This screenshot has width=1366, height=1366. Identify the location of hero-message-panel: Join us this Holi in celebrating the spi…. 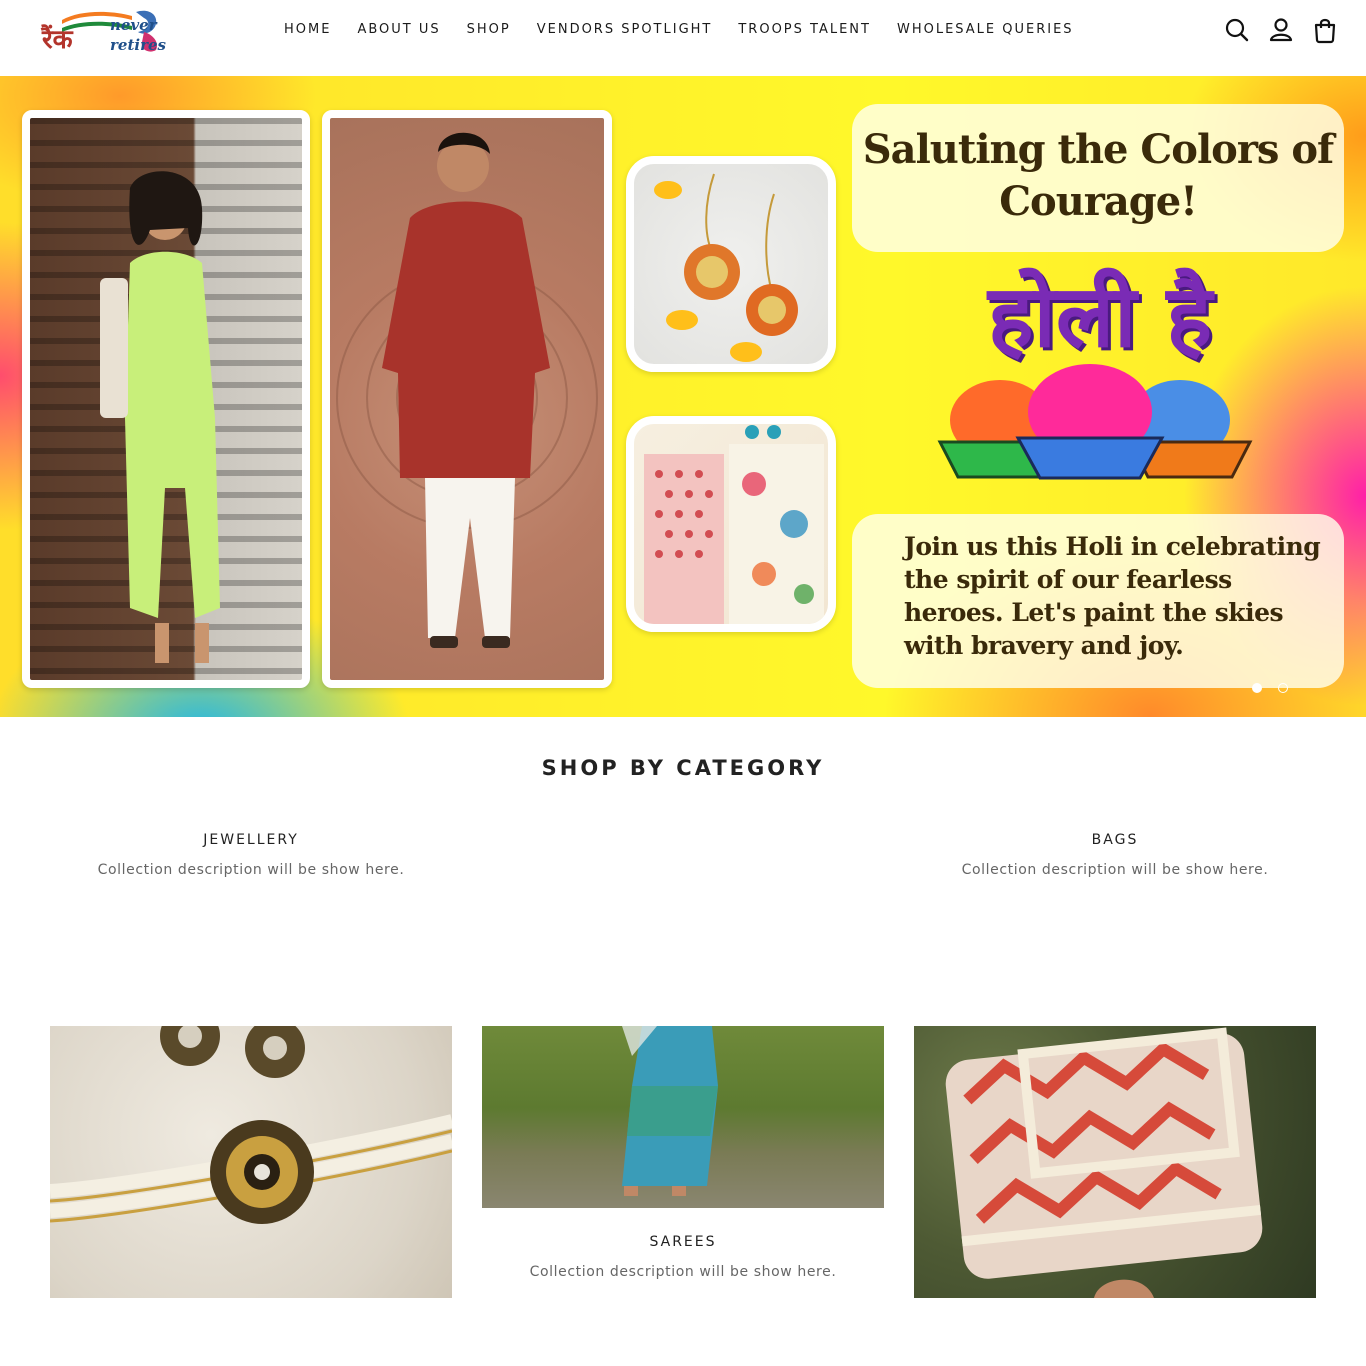
(1098, 601).